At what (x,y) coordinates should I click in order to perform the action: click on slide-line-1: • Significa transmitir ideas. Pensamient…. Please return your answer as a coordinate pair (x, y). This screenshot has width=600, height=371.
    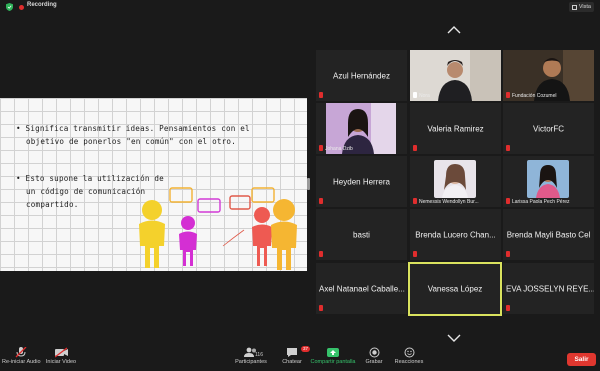
    Looking at the image, I should click on (133, 128).